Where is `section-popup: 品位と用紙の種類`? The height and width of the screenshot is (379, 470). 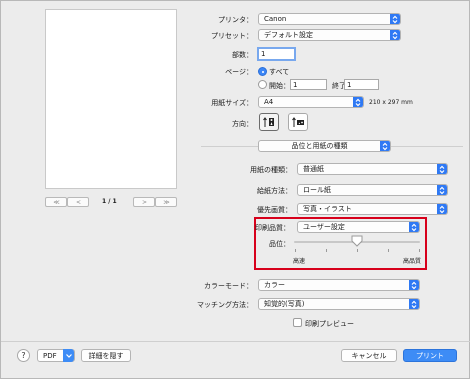 section-popup: 品位と用紙の種類 is located at coordinates (324, 146).